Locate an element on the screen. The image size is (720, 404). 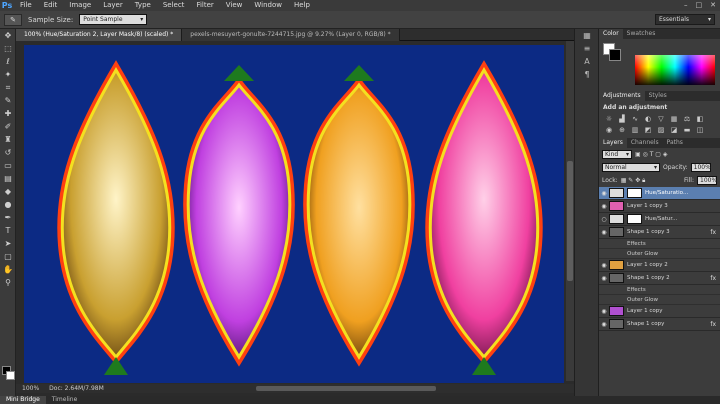
menu-help: Help is located at coordinates (302, 5).